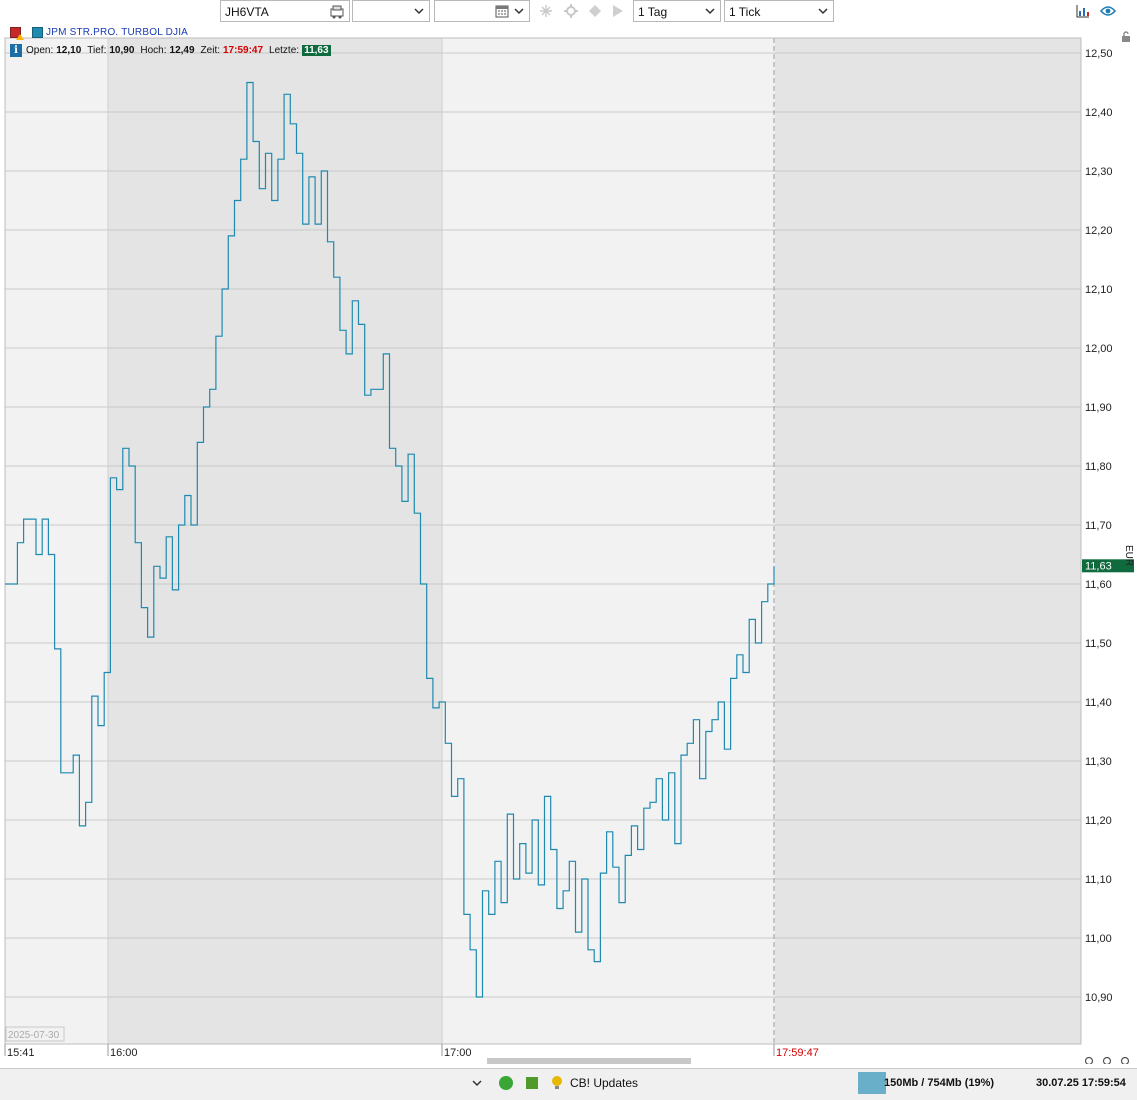 The height and width of the screenshot is (1100, 1137). Describe the element at coordinates (1098, 939) in the screenshot. I see `y-tick-label: 11,00` at that location.